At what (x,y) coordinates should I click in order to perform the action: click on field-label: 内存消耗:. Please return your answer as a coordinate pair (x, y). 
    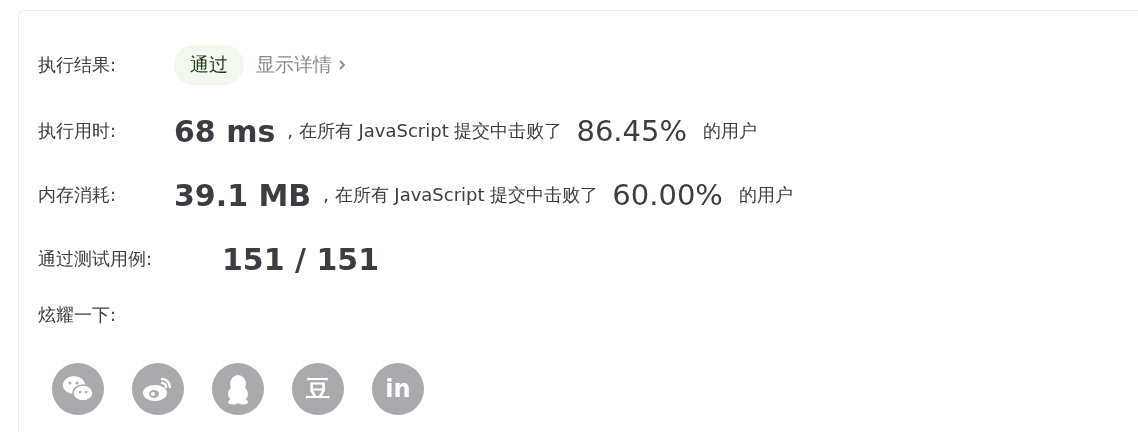
    Looking at the image, I should click on (78, 195).